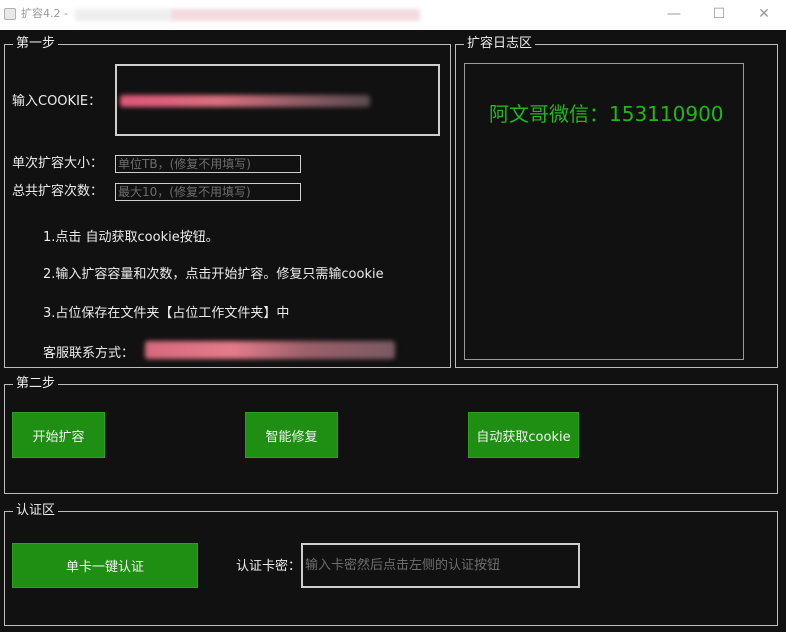  I want to click on total-count-input, so click(208, 192).